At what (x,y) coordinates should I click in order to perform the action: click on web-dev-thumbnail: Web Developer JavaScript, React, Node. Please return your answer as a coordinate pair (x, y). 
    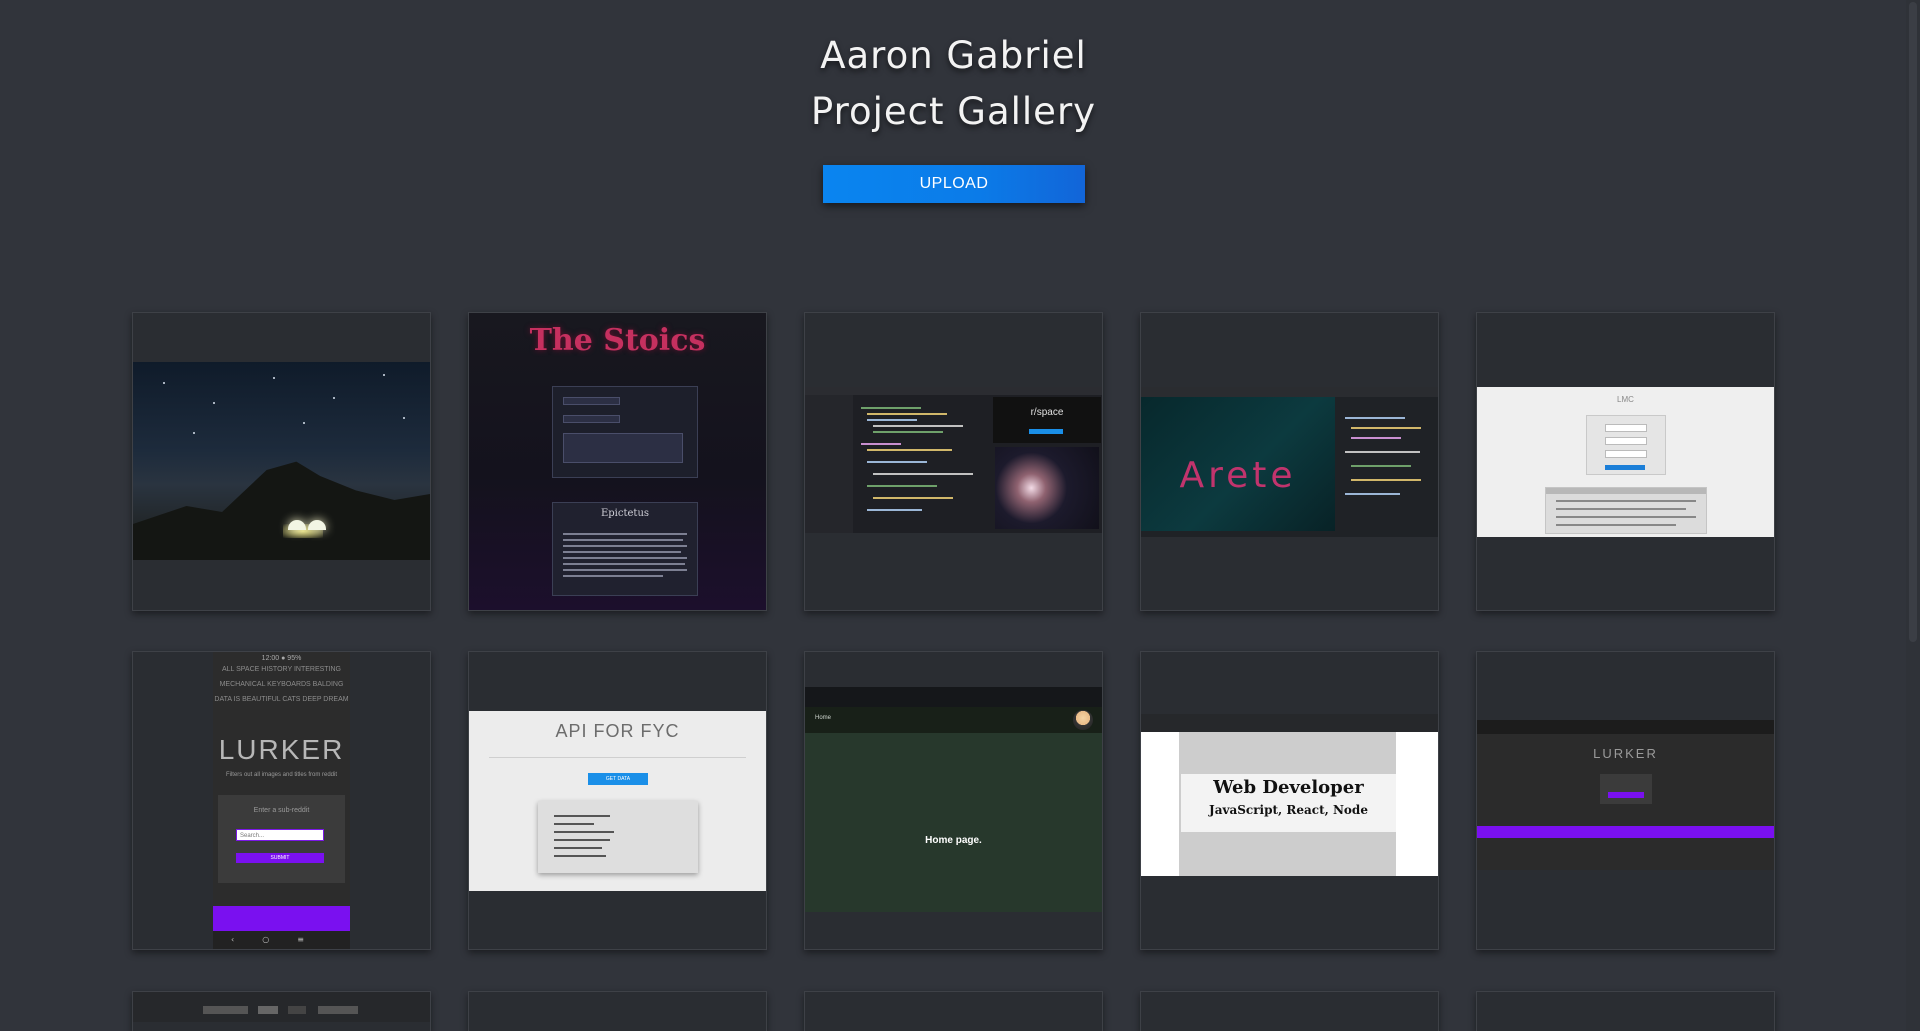
    Looking at the image, I should click on (1289, 795).